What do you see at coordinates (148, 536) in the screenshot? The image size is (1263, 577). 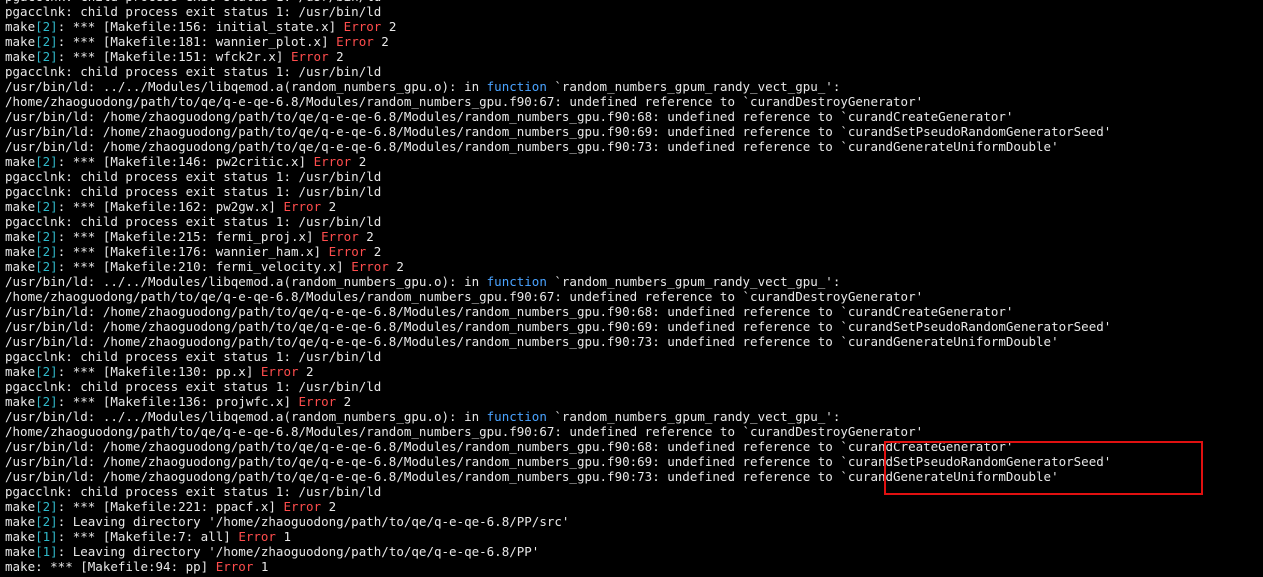 I see `terminal-text-segment: : *** [Makefile:7: all]` at bounding box center [148, 536].